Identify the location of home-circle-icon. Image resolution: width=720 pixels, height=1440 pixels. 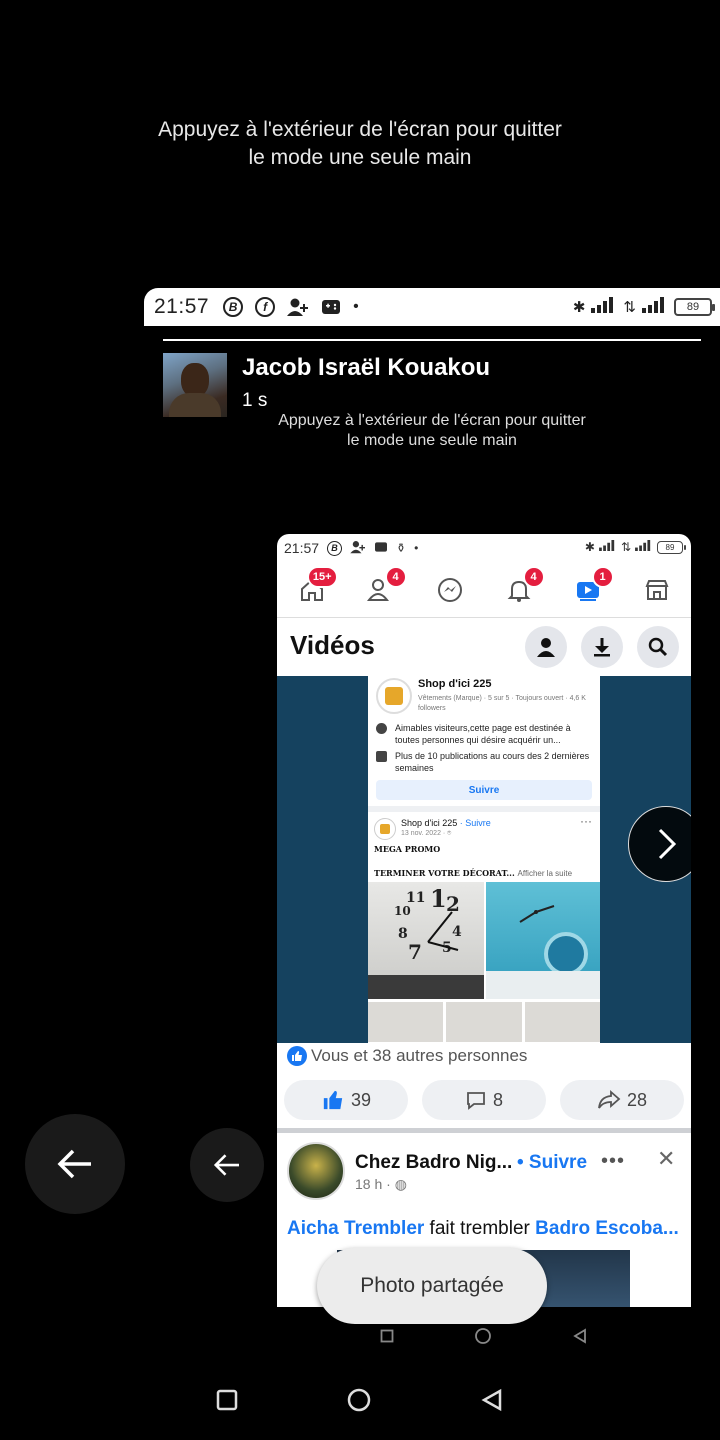
(483, 1336).